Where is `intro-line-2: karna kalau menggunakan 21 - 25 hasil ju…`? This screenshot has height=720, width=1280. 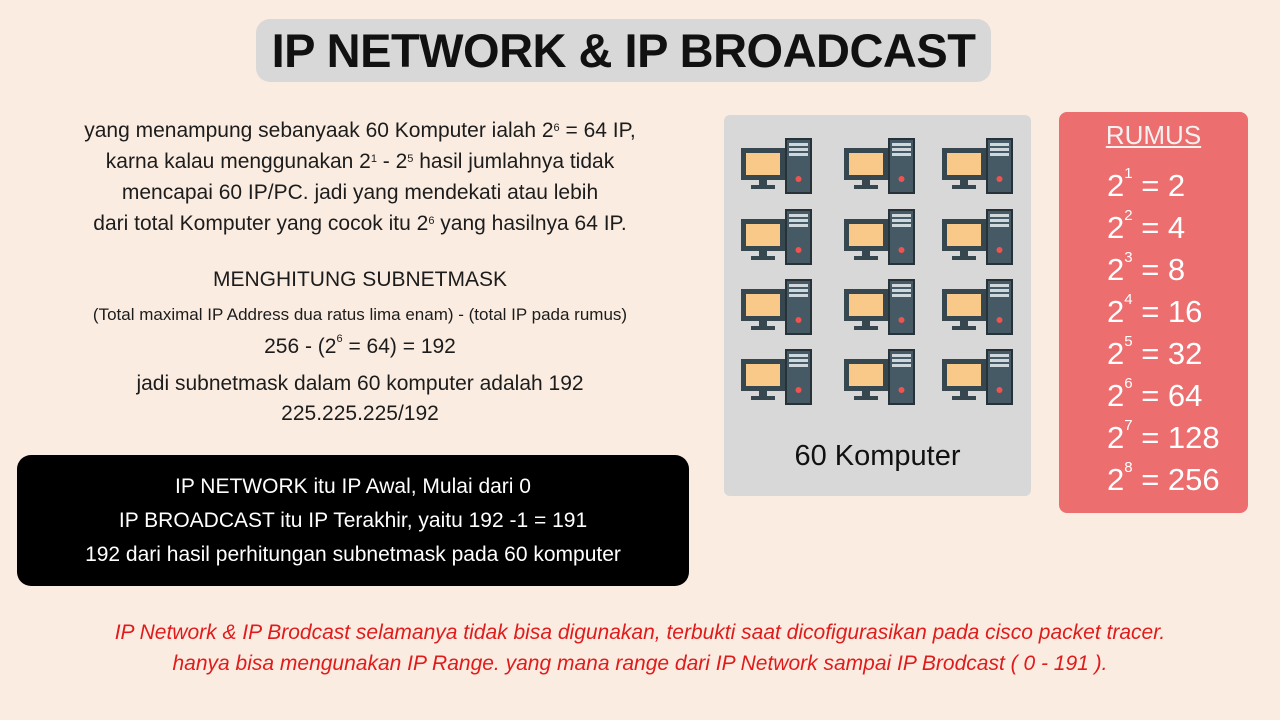 intro-line-2: karna kalau menggunakan 21 - 25 hasil ju… is located at coordinates (360, 161).